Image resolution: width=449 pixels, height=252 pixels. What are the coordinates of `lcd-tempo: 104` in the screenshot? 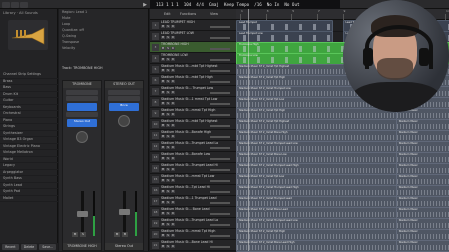 It's located at (188, 4).